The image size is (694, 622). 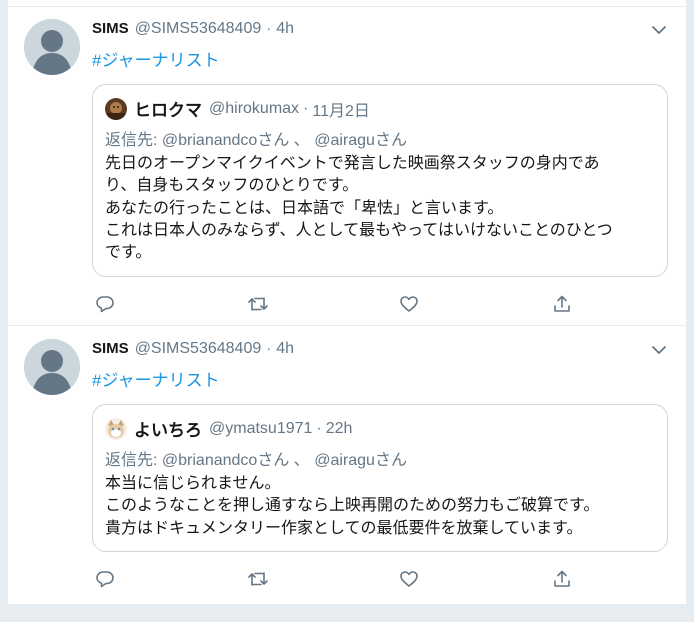 What do you see at coordinates (193, 483) in the screenshot?
I see `text-line: 本当に信じられません。` at bounding box center [193, 483].